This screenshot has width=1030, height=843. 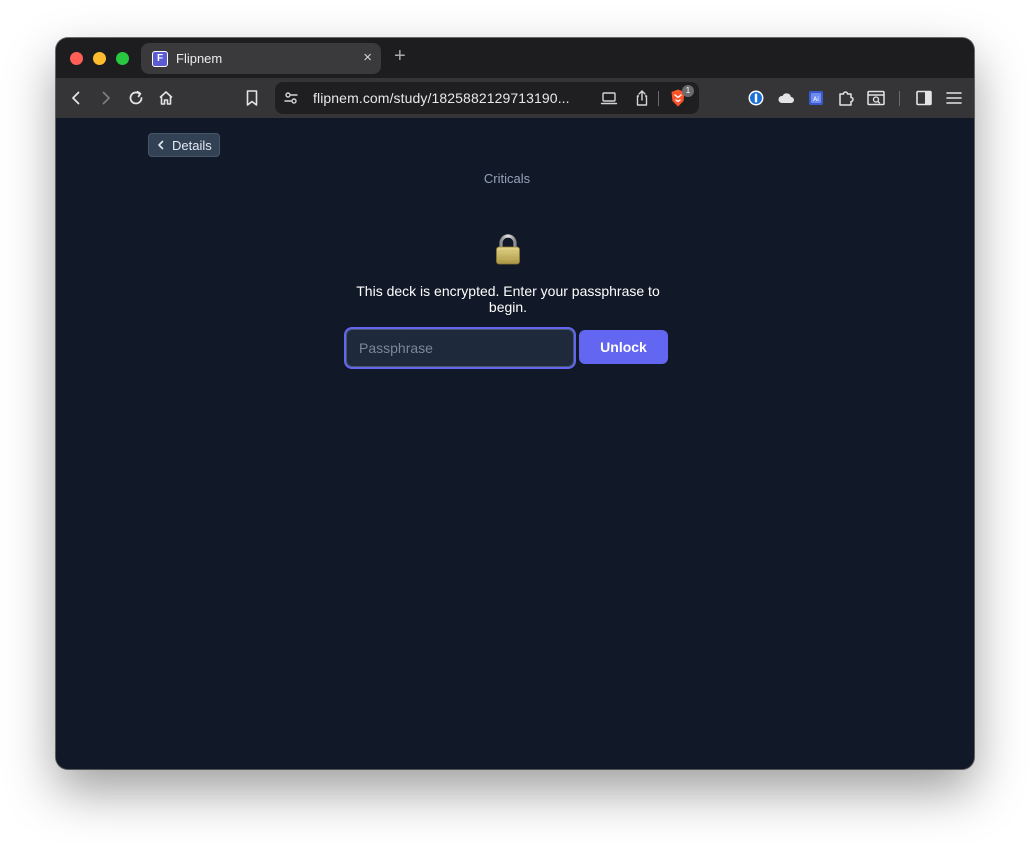 What do you see at coordinates (400, 56) in the screenshot?
I see `new-tab-button: +` at bounding box center [400, 56].